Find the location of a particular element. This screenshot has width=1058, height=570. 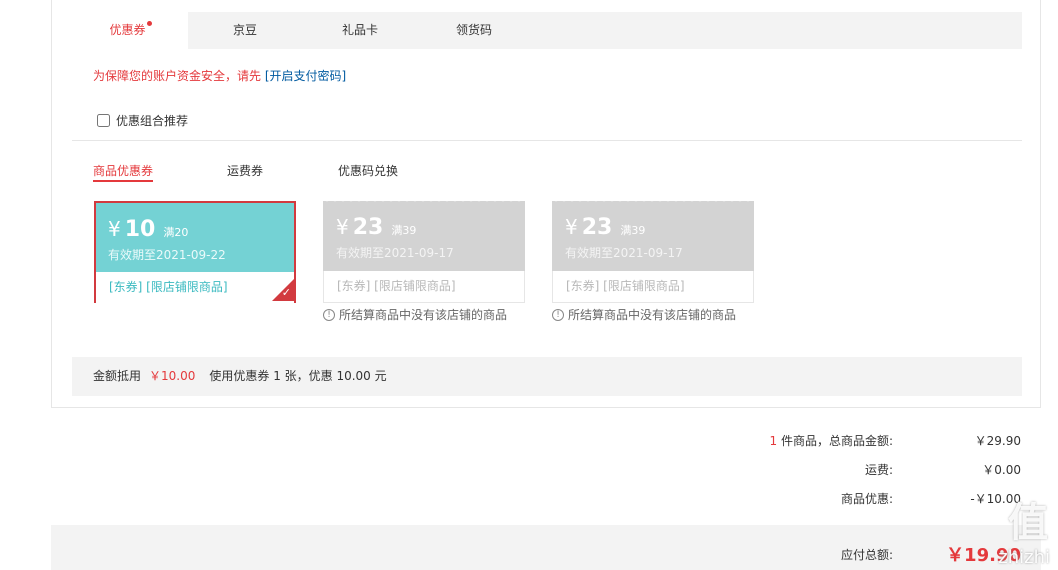

check-icon: ✓ is located at coordinates (286, 292).